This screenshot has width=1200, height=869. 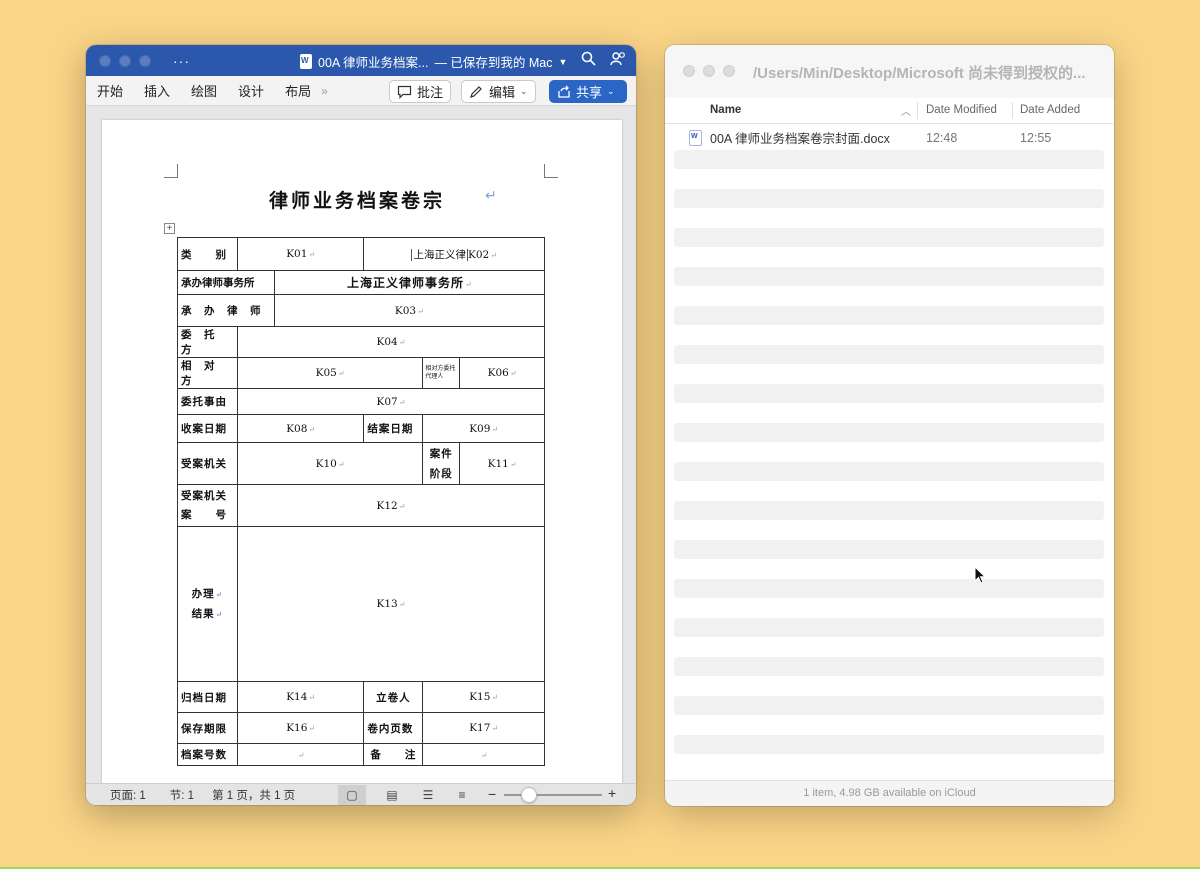 What do you see at coordinates (169, 228) in the screenshot?
I see `table-move-handle: +` at bounding box center [169, 228].